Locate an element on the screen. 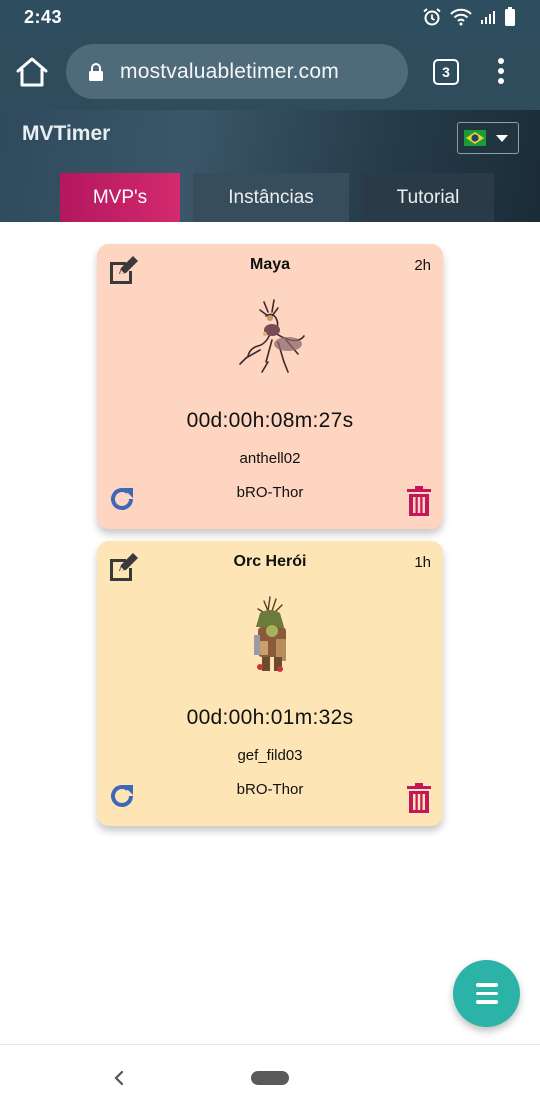 Image resolution: width=540 pixels, height=1110 pixels. system-navigation-bar is located at coordinates (270, 1077).